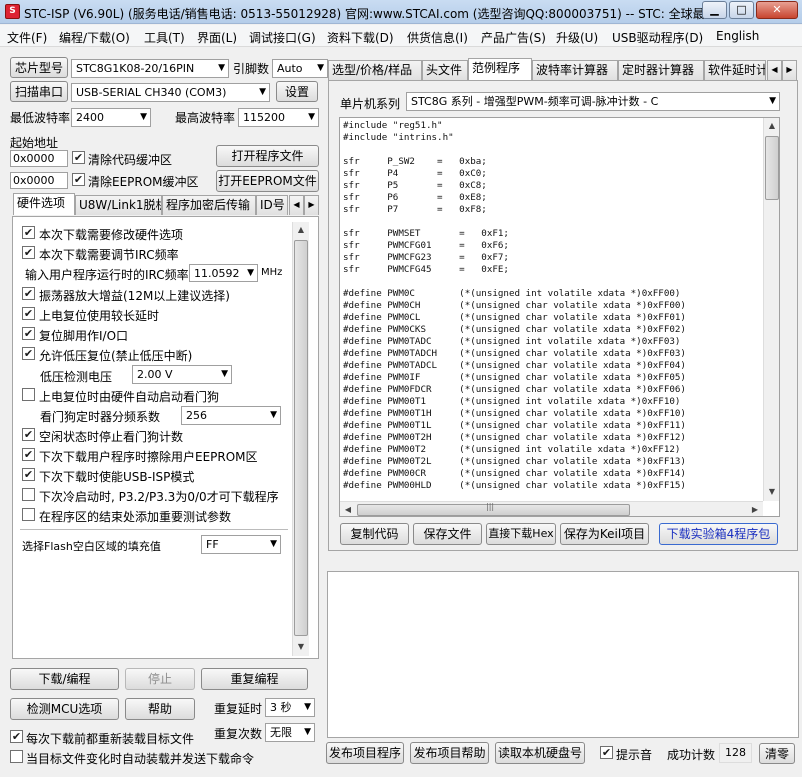 This screenshot has height=777, width=802. I want to click on port-settings-button: 设置, so click(297, 91).